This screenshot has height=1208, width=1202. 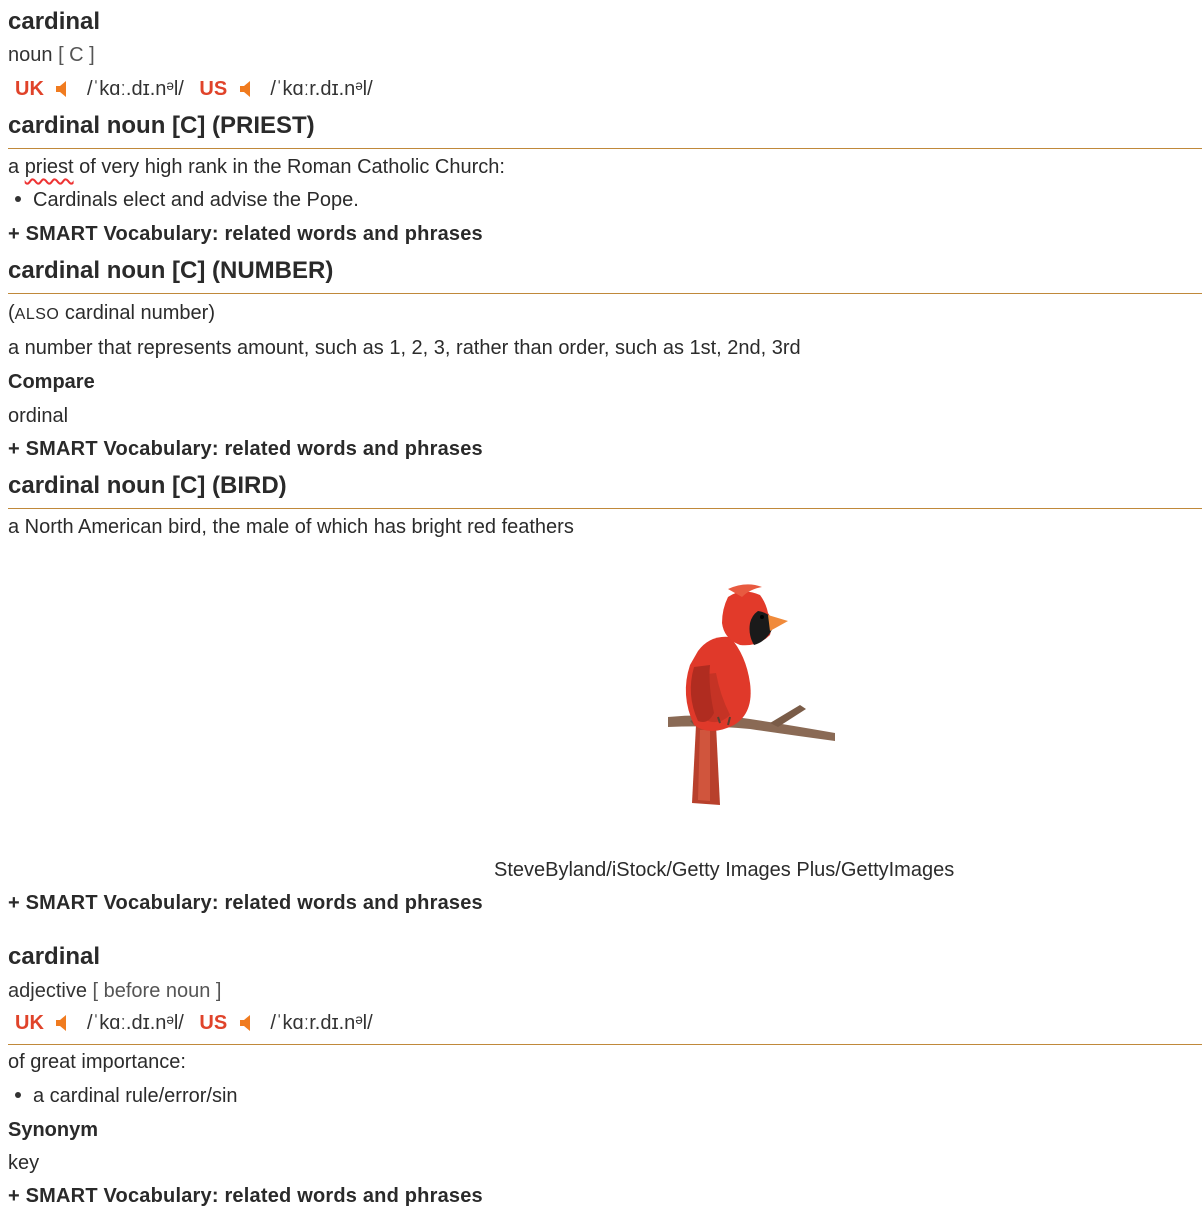 What do you see at coordinates (171, 270) in the screenshot?
I see `sense-heading-number: cardinal noun [C] (NUMBER)` at bounding box center [171, 270].